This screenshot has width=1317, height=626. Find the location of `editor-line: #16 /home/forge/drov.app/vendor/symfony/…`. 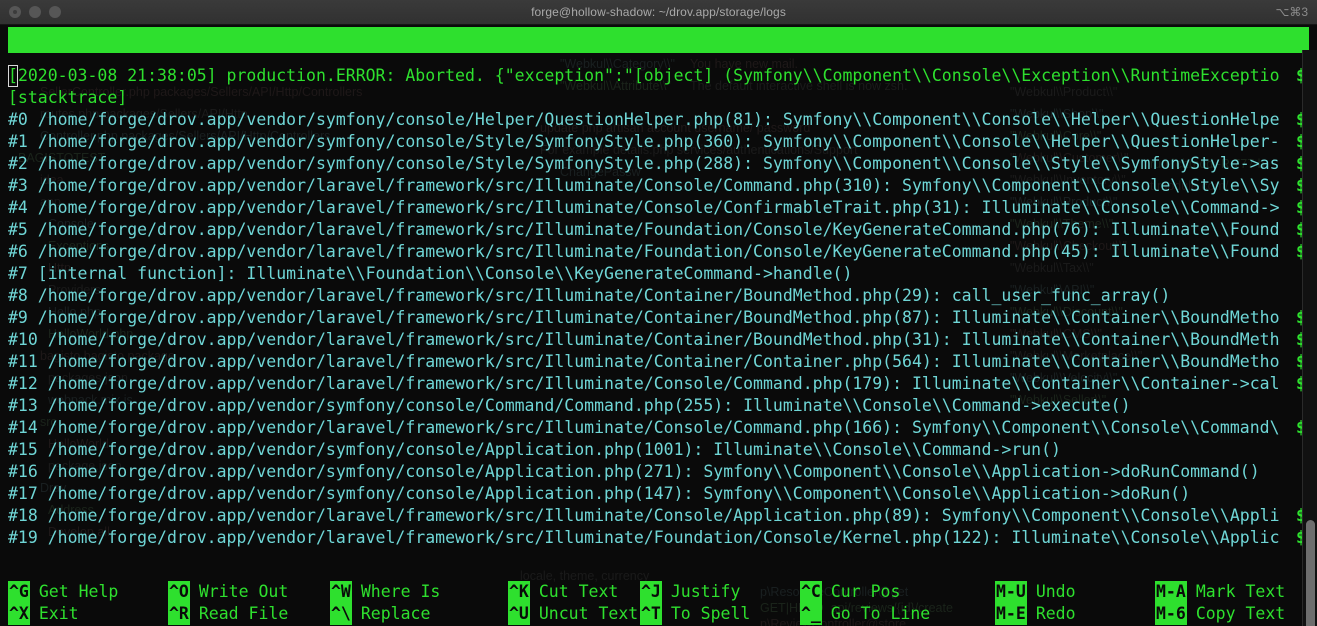

editor-line: #16 /home/forge/drov.app/vendor/symfony/… is located at coordinates (662, 472).